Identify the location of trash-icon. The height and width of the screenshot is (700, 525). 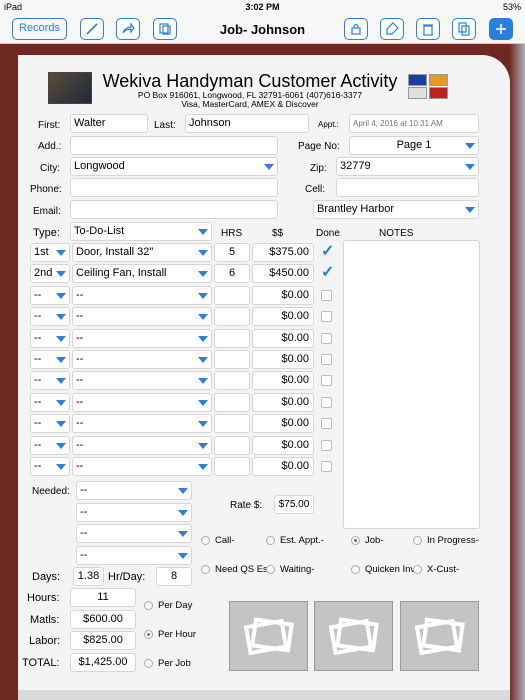
(428, 29).